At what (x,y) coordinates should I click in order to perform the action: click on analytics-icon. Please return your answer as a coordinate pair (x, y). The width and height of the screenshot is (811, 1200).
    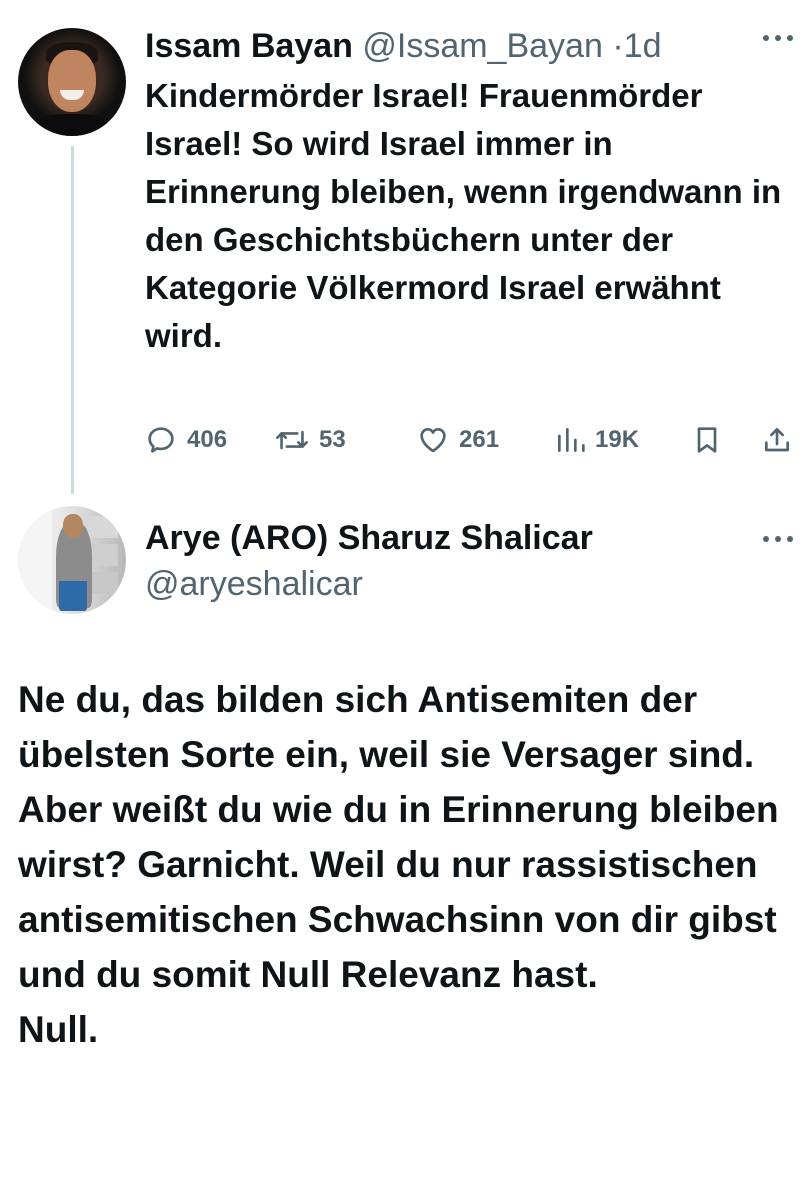
    Looking at the image, I should click on (570, 440).